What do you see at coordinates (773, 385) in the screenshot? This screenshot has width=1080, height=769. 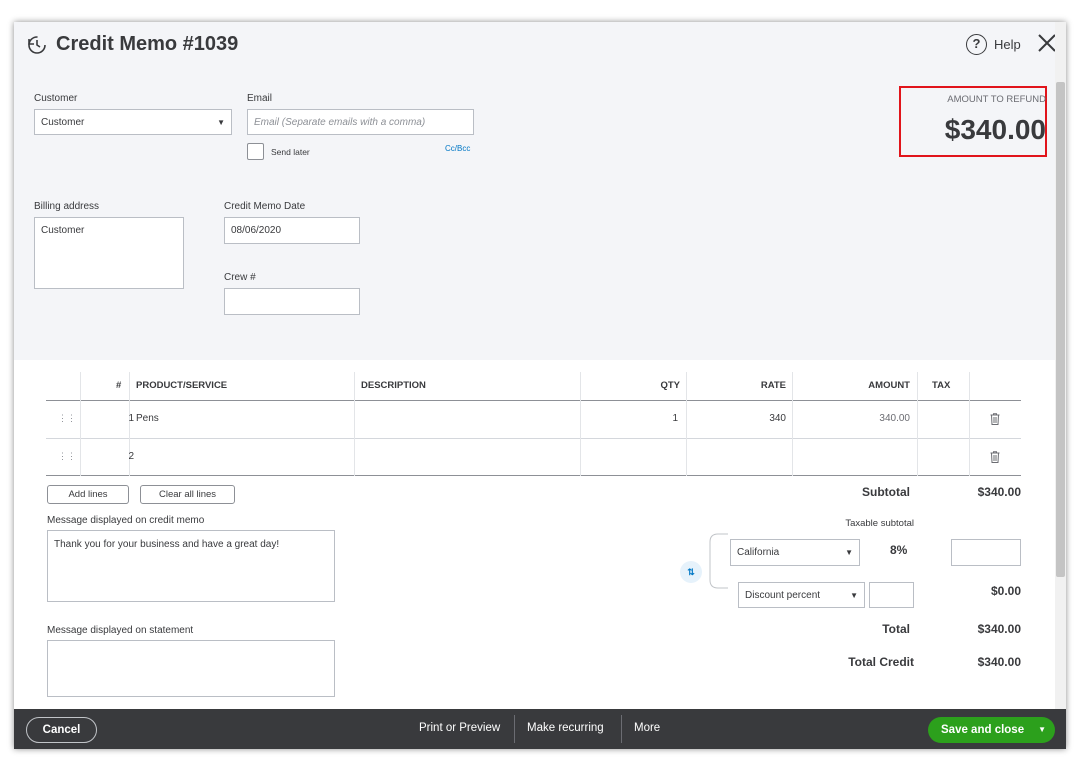 I see `column-header-rate: RATE` at bounding box center [773, 385].